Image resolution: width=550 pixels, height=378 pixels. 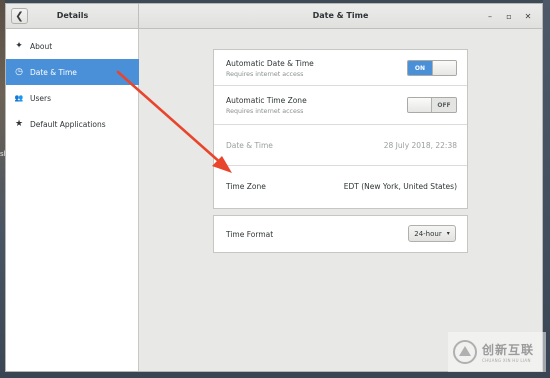 I want to click on date-time-row: Date & Time 28 July 2018, 22:38, so click(x=340, y=145).